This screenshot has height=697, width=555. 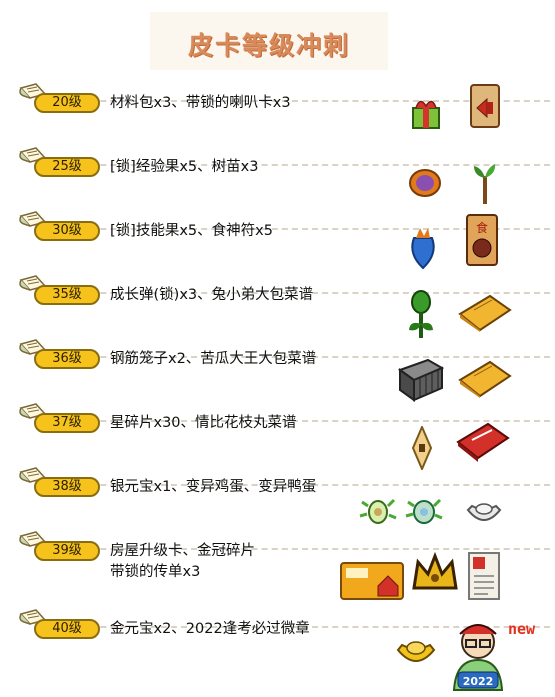 What do you see at coordinates (478, 681) in the screenshot?
I see `svg-text: 2022` at bounding box center [478, 681].